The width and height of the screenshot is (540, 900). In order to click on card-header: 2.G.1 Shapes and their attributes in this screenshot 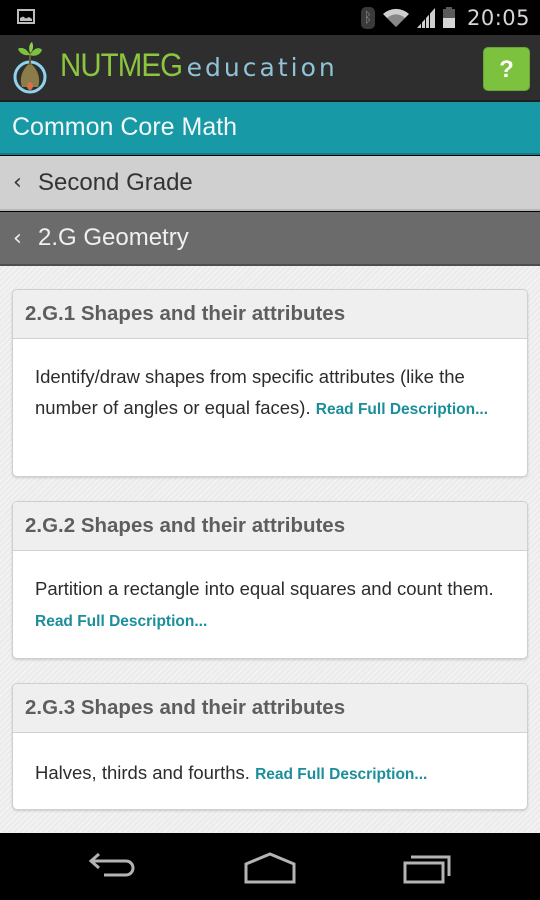, I will do `click(270, 314)`.